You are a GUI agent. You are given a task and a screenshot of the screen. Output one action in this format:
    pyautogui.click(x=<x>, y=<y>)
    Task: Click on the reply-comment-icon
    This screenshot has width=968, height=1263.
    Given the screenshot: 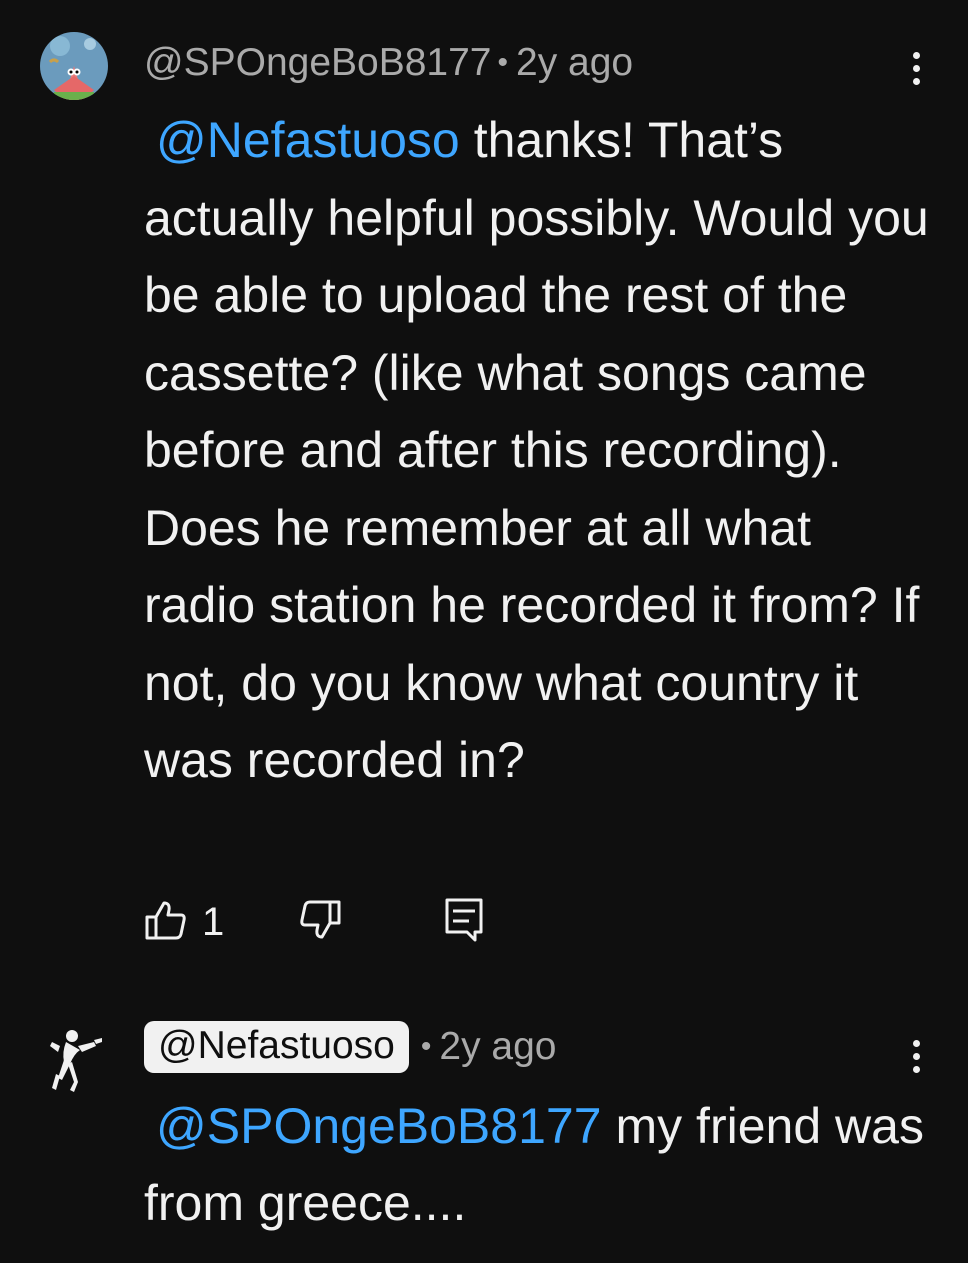 What is the action you would take?
    pyautogui.click(x=464, y=922)
    